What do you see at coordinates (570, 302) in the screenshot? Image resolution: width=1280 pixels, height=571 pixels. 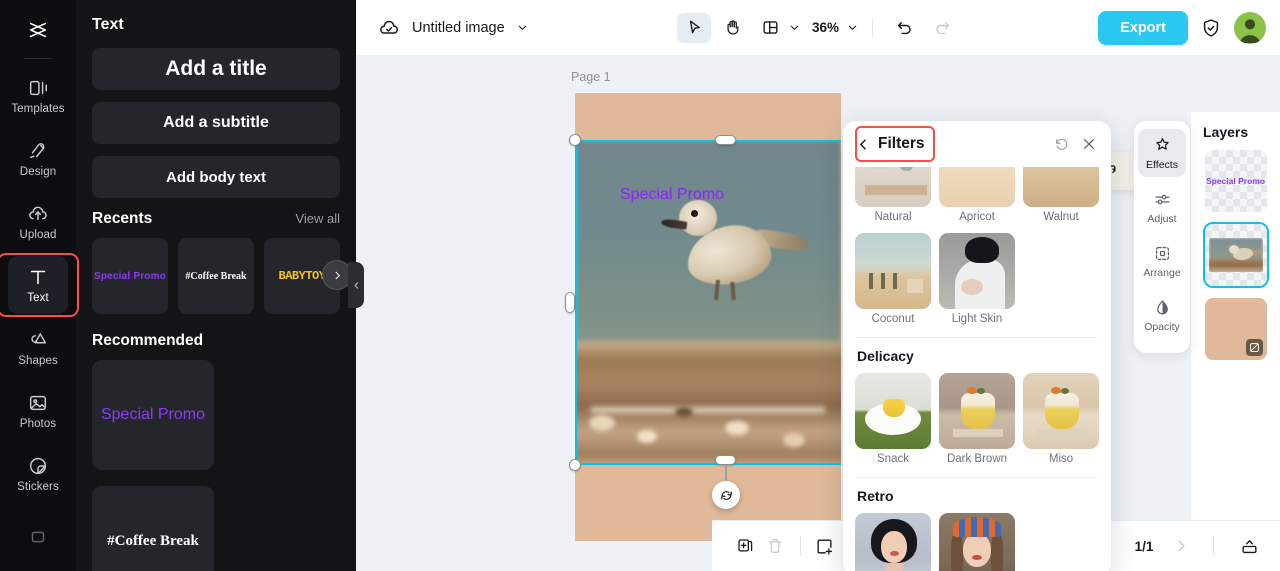 I see `resize-handle-left-mid` at bounding box center [570, 302].